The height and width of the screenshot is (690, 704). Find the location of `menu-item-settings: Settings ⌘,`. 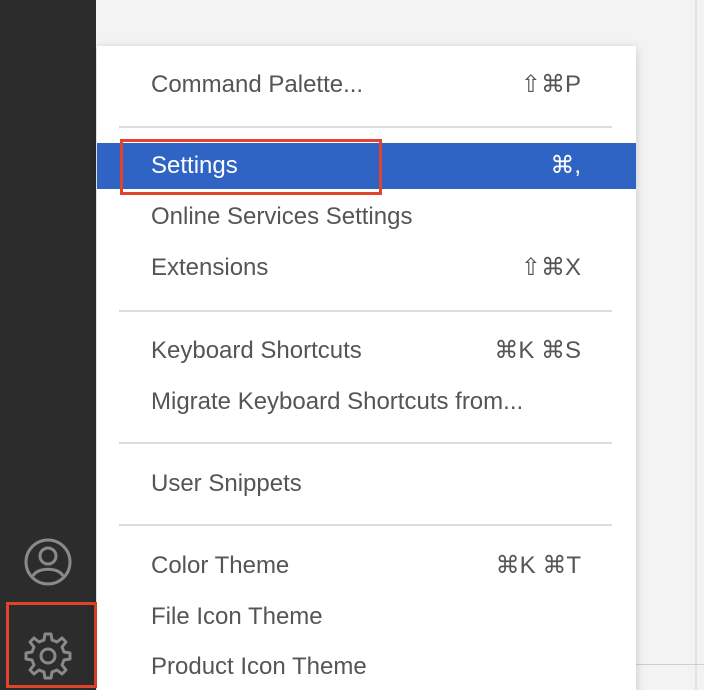

menu-item-settings: Settings ⌘, is located at coordinates (366, 166).